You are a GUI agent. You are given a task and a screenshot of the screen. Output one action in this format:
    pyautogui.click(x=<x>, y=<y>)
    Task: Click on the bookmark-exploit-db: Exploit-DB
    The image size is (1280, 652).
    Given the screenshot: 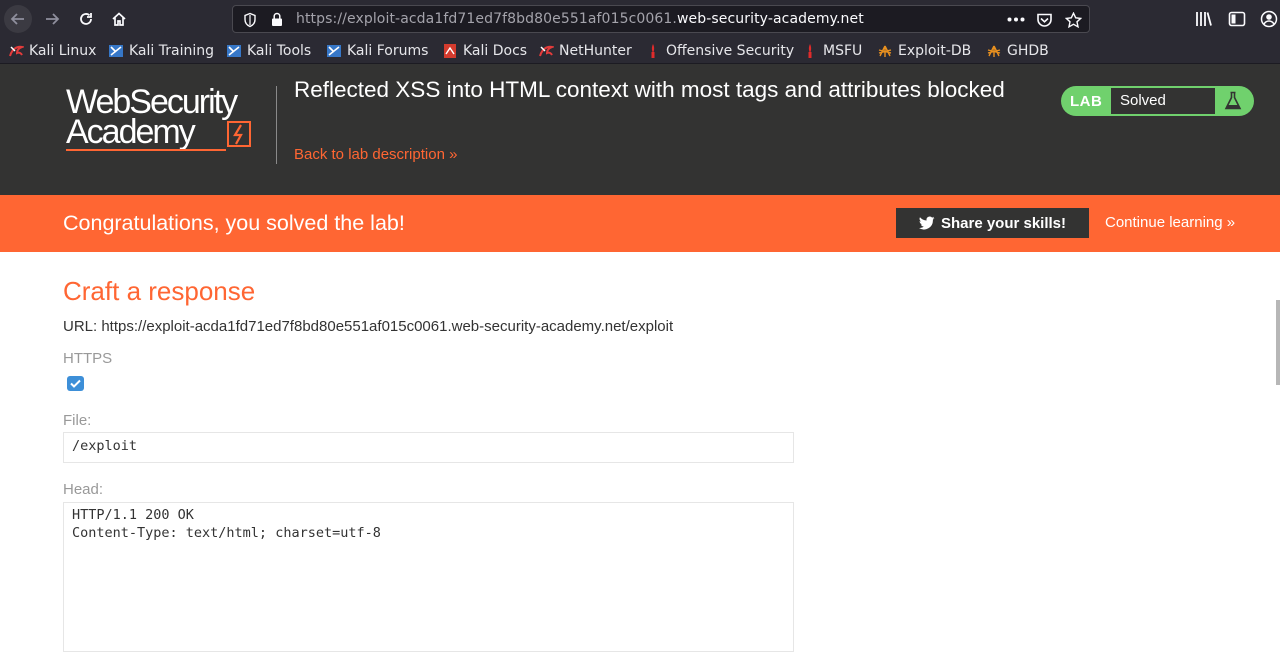 What is the action you would take?
    pyautogui.click(x=924, y=51)
    